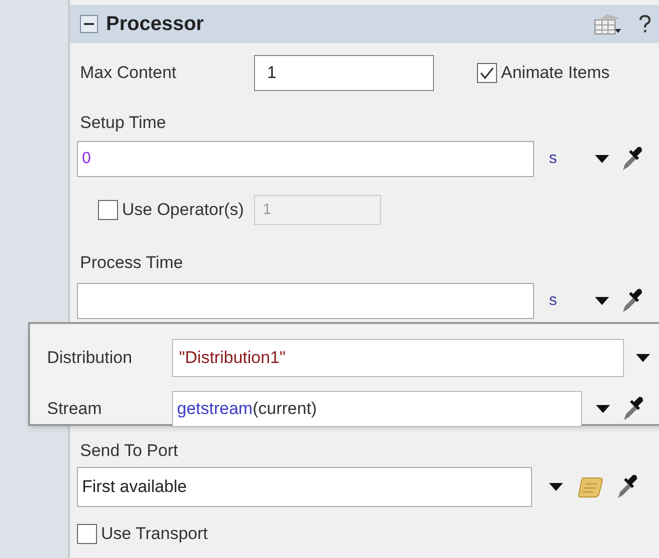 The height and width of the screenshot is (558, 659). What do you see at coordinates (645, 24) in the screenshot?
I see `help-icon` at bounding box center [645, 24].